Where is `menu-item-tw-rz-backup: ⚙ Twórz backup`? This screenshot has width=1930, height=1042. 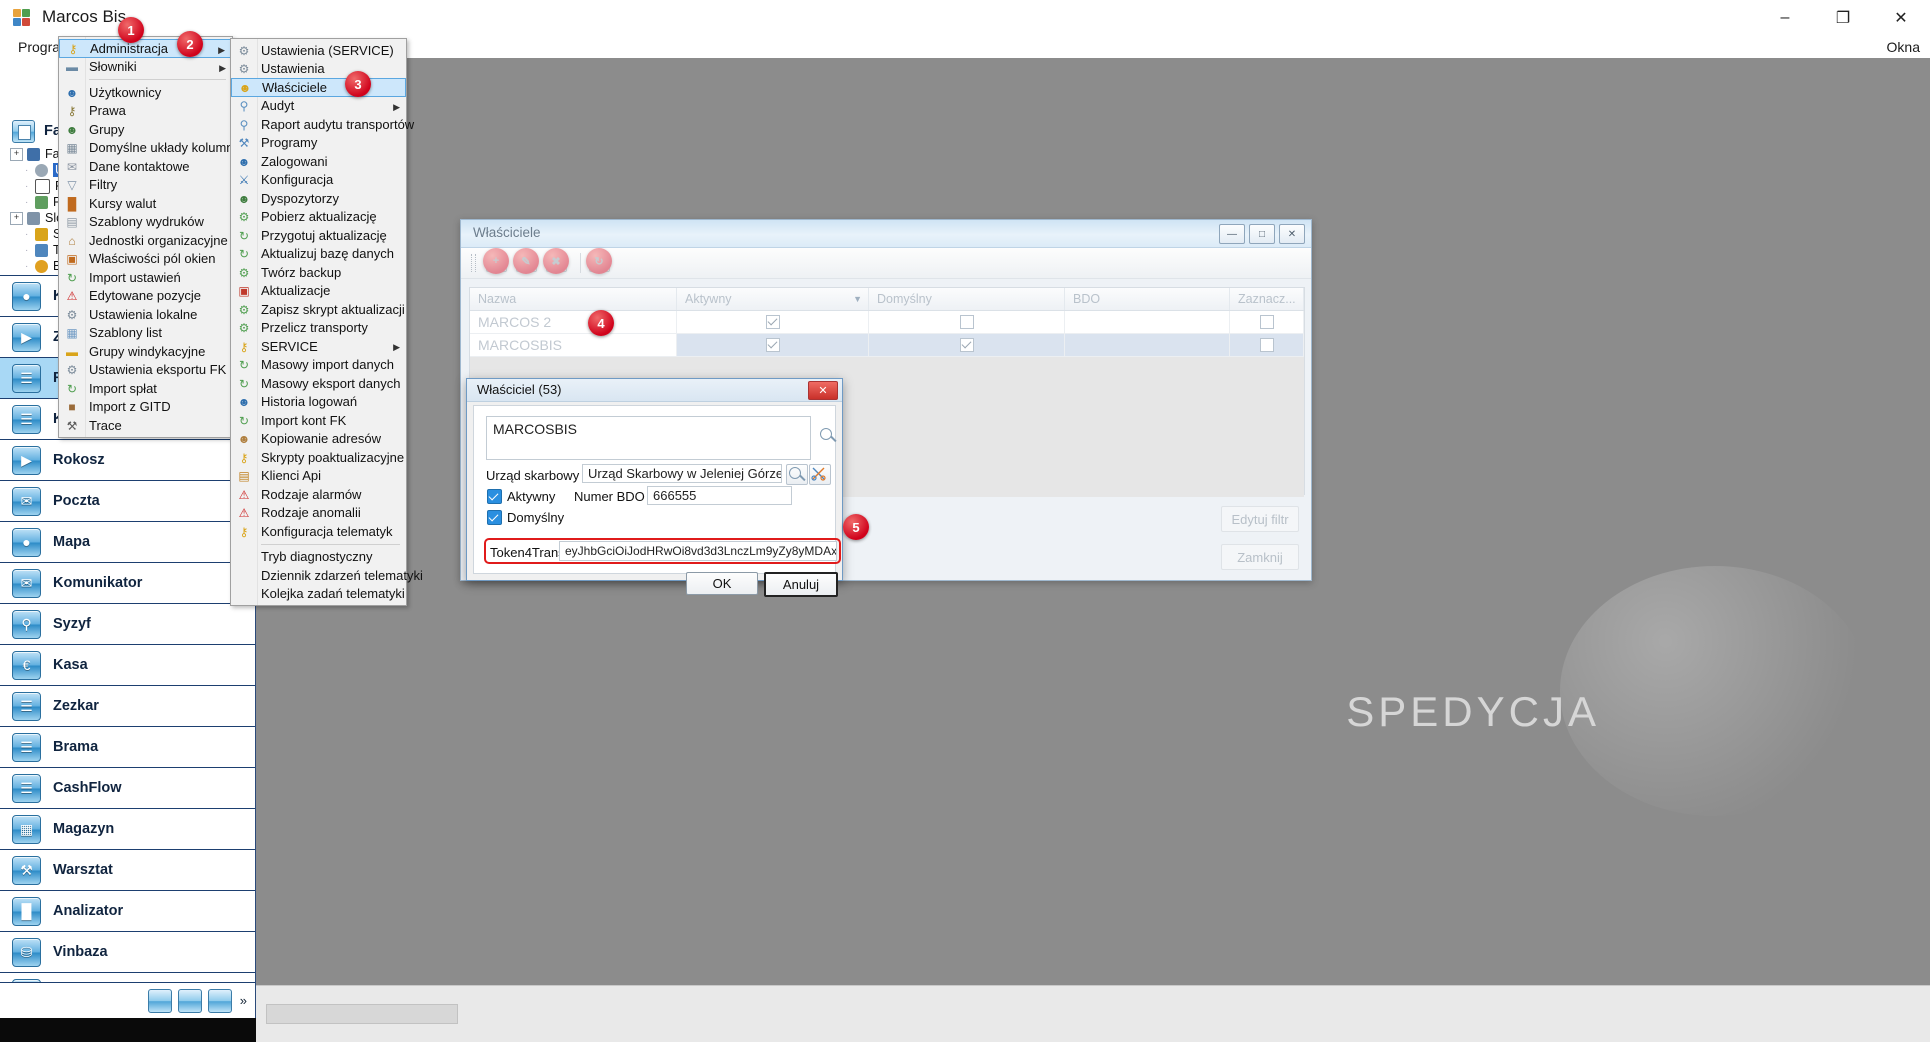 menu-item-tw-rz-backup: ⚙ Twórz backup is located at coordinates (318, 272).